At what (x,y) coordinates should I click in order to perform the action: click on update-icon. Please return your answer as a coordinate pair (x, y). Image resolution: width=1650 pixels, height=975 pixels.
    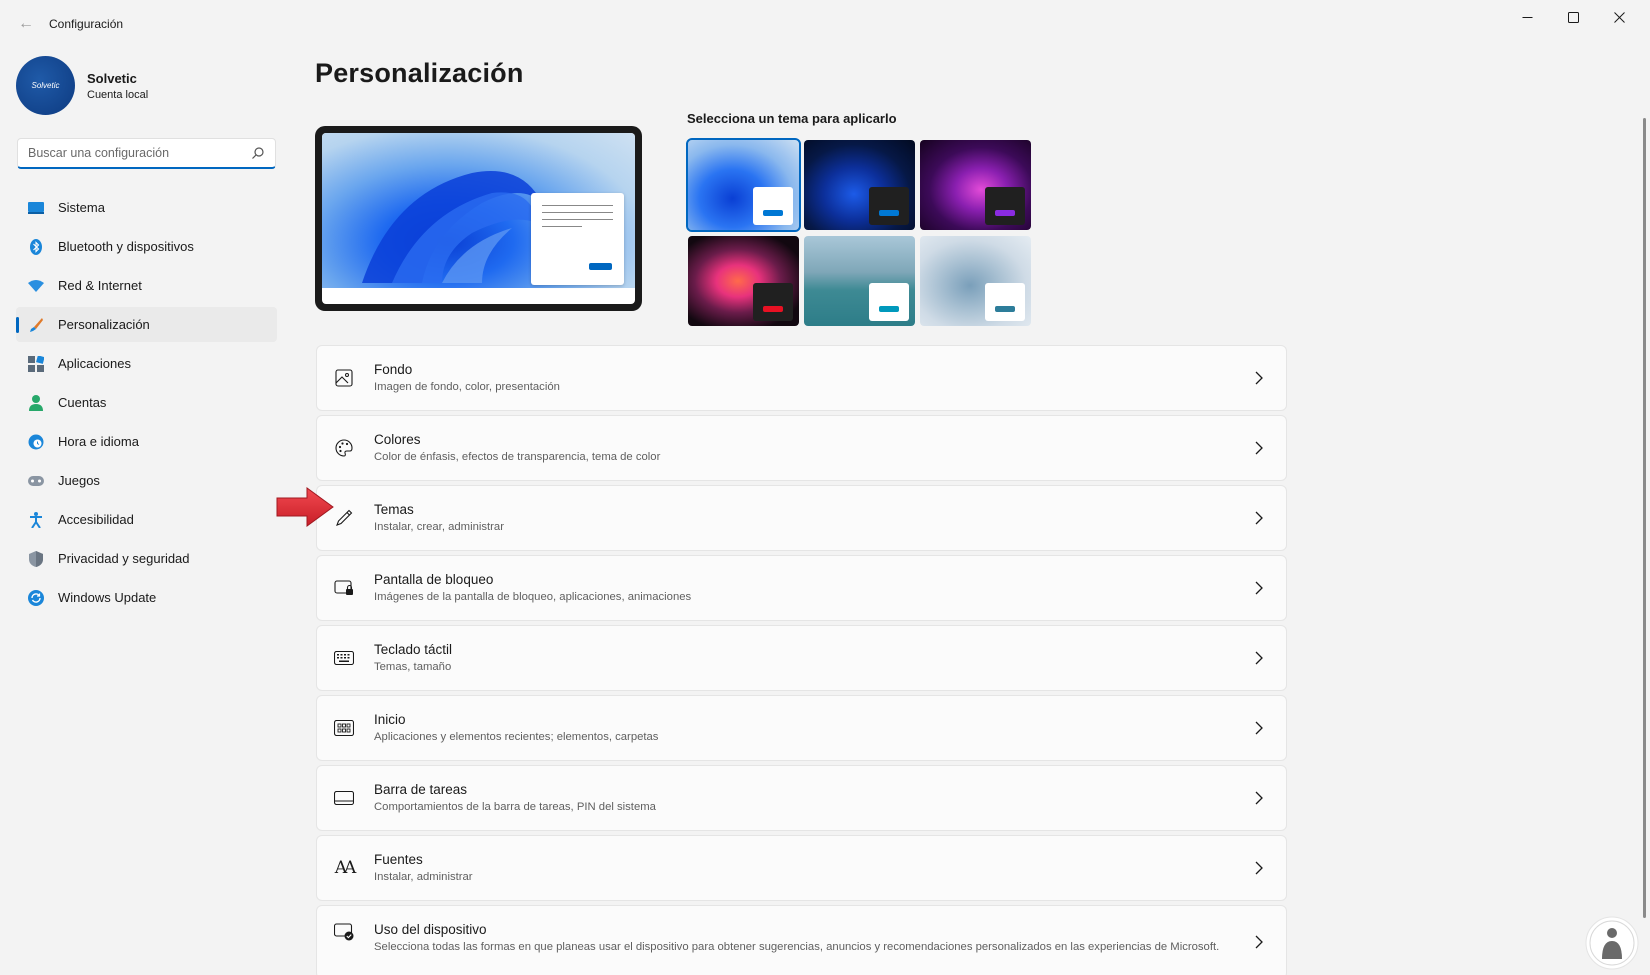
    Looking at the image, I should click on (36, 597).